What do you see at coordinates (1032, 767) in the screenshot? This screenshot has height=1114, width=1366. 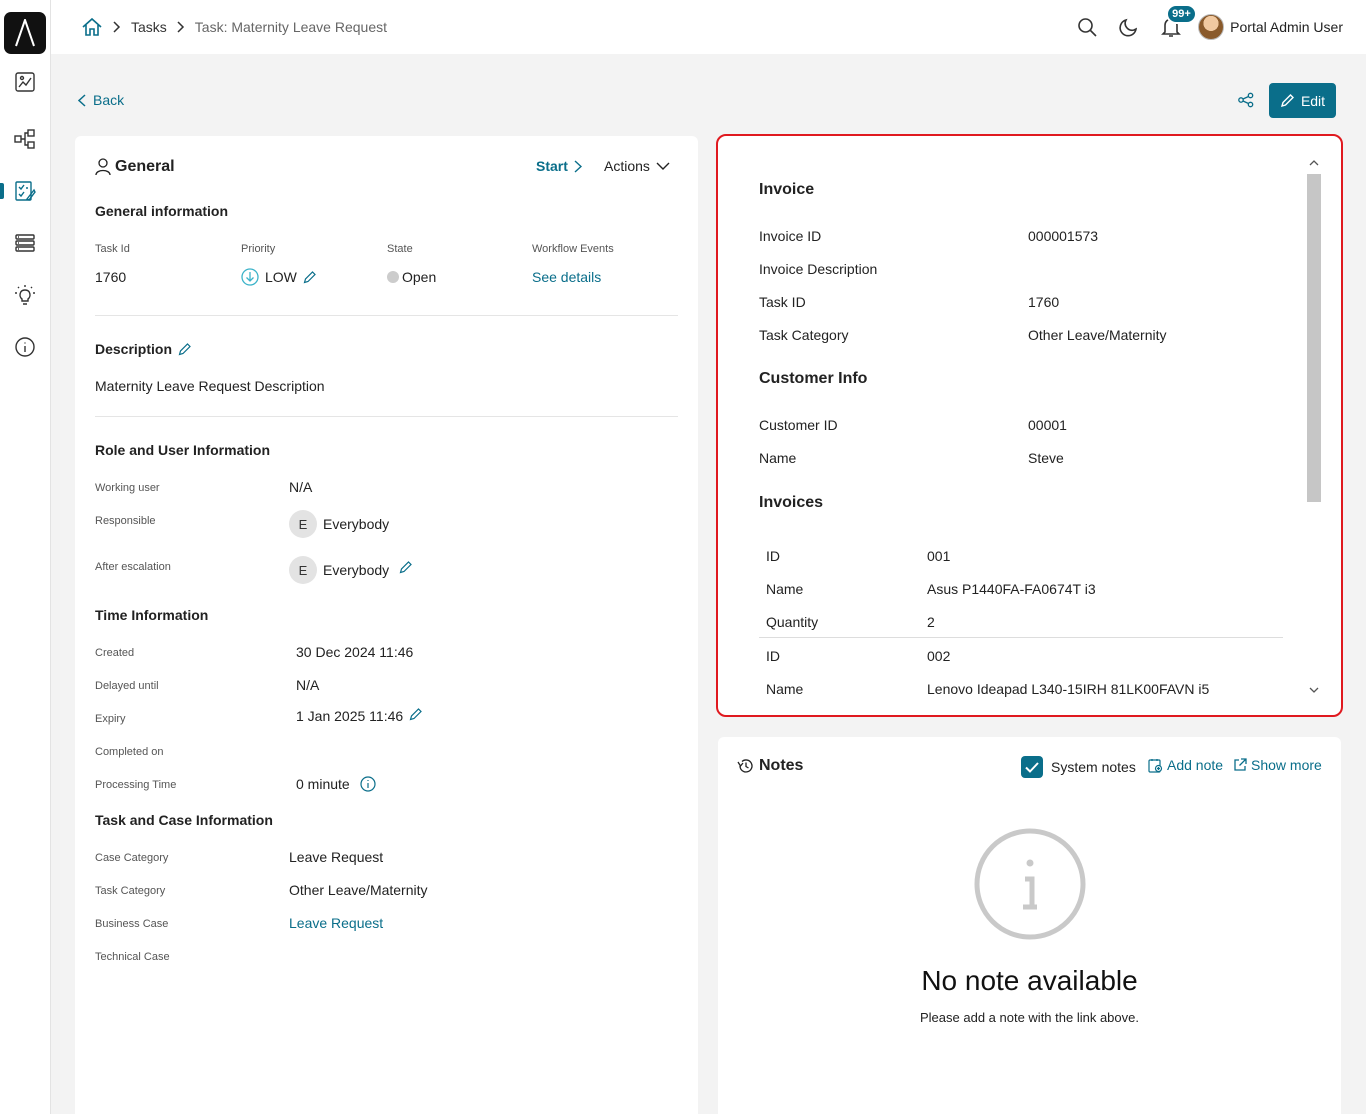 I see `checkbox-checked-icon` at bounding box center [1032, 767].